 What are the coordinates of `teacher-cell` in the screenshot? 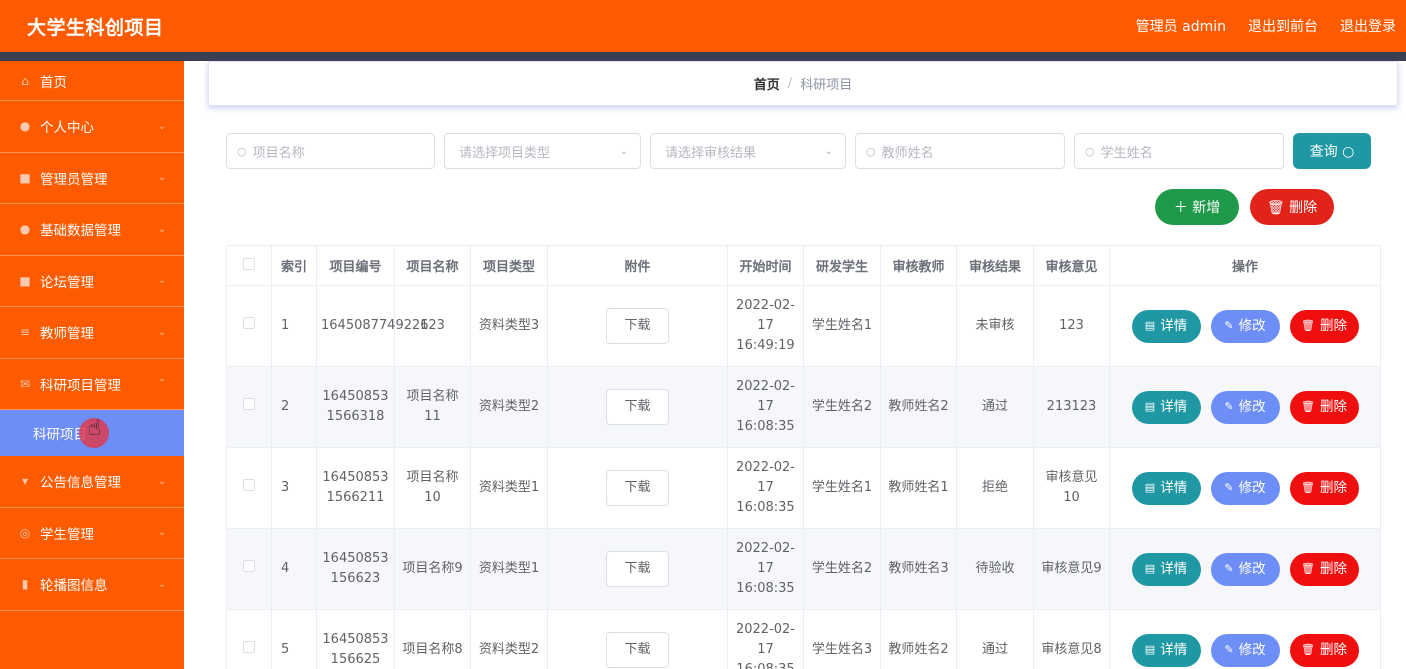 It's located at (918, 326).